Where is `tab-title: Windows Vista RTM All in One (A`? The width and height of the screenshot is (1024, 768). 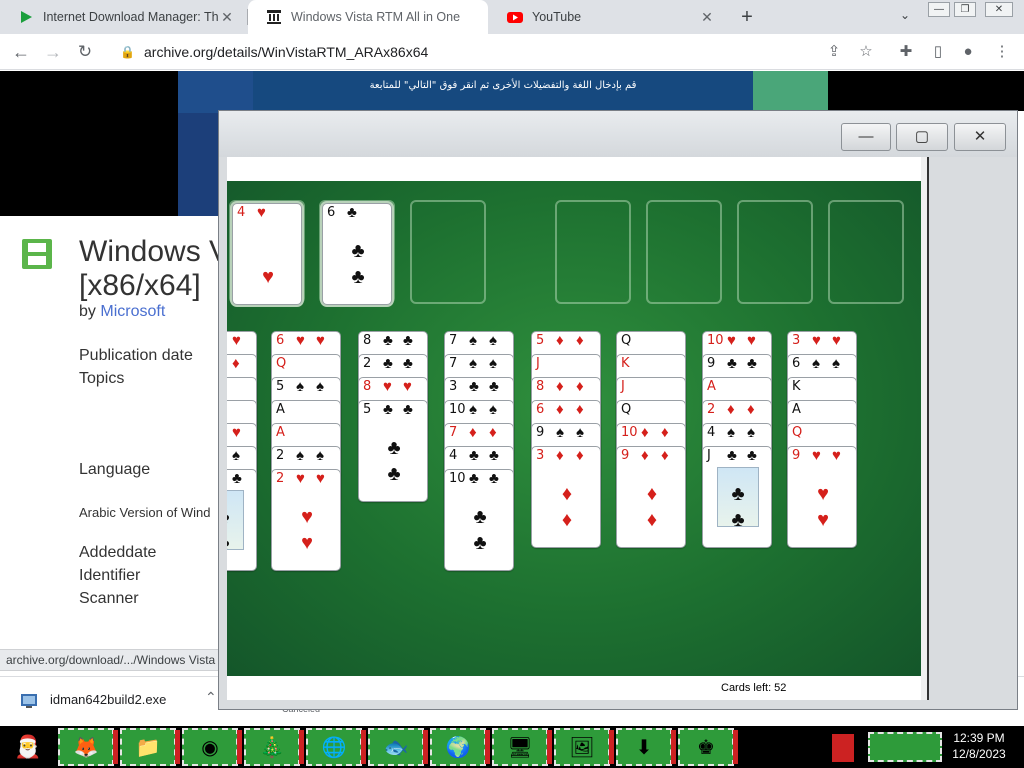
tab-title: Windows Vista RTM All in One (A is located at coordinates (377, 17).